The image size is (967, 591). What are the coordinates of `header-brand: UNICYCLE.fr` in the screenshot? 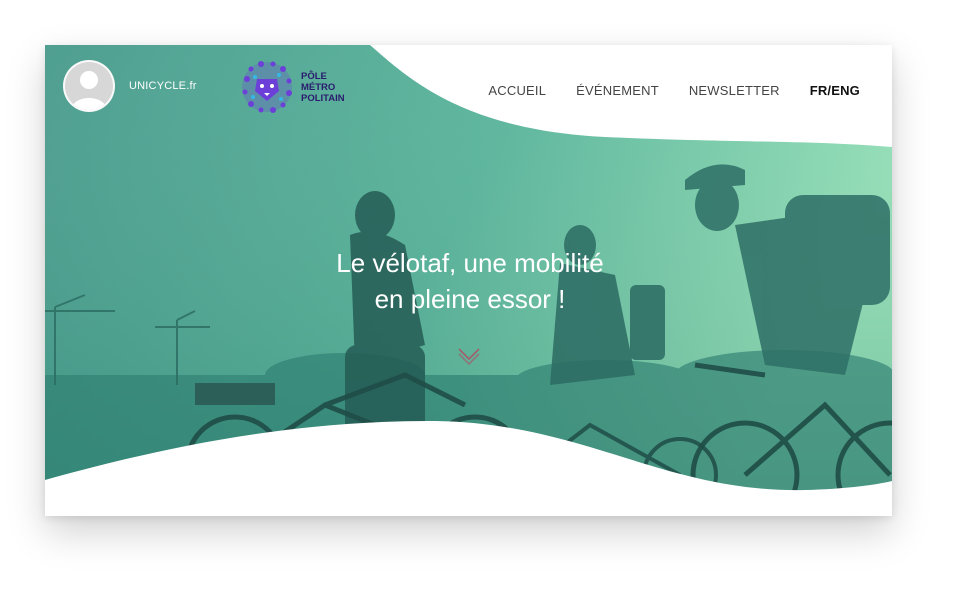 It's located at (130, 86).